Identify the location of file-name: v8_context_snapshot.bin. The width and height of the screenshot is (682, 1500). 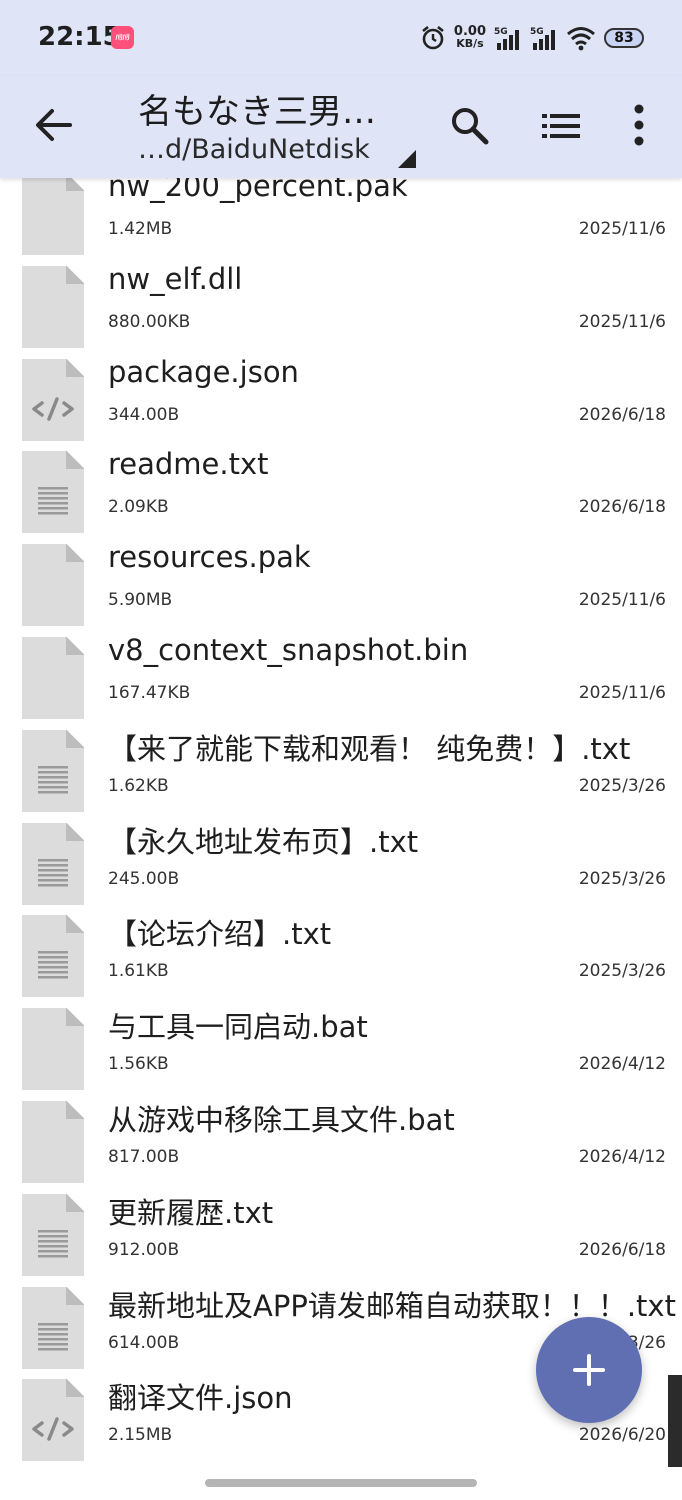
(288, 649).